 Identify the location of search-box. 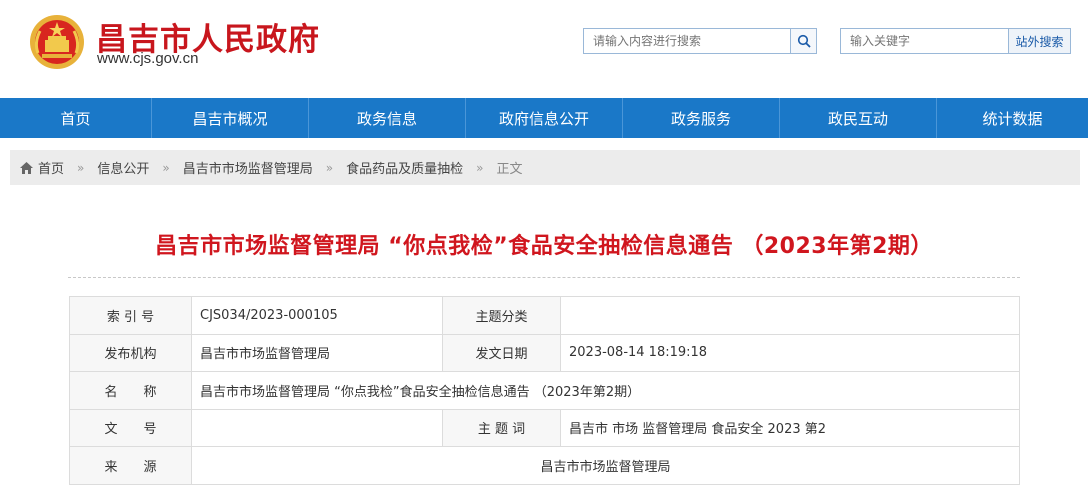
(700, 41).